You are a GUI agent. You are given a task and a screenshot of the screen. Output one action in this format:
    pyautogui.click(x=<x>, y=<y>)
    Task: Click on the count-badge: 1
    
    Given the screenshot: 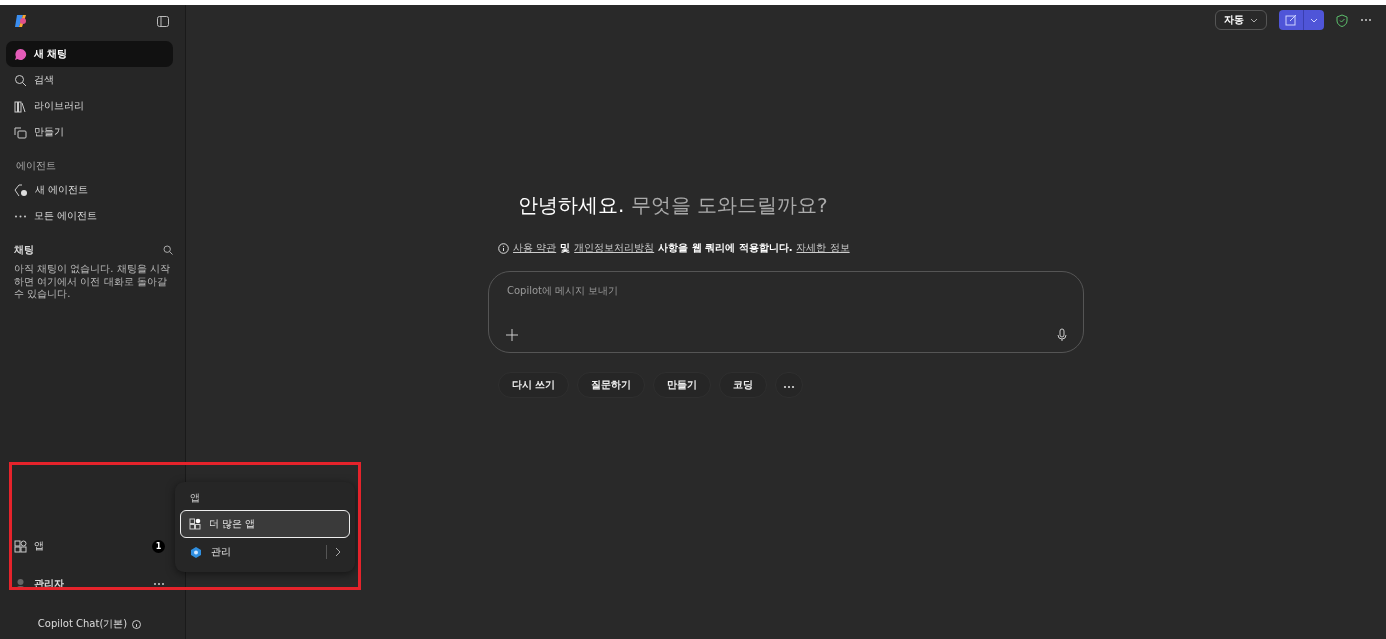 What is the action you would take?
    pyautogui.click(x=158, y=546)
    